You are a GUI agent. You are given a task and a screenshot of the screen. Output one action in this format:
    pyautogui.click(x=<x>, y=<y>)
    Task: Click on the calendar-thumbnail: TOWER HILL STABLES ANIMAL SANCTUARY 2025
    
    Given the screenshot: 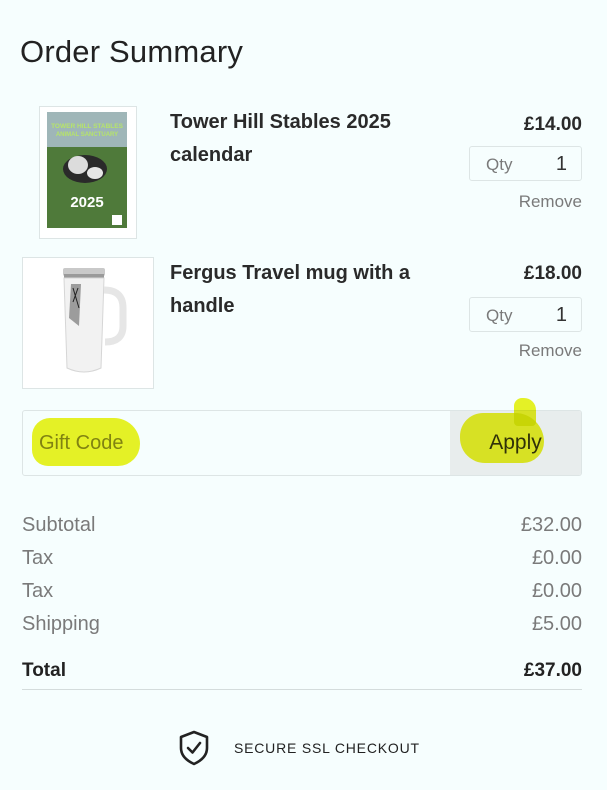 What is the action you would take?
    pyautogui.click(x=87, y=170)
    